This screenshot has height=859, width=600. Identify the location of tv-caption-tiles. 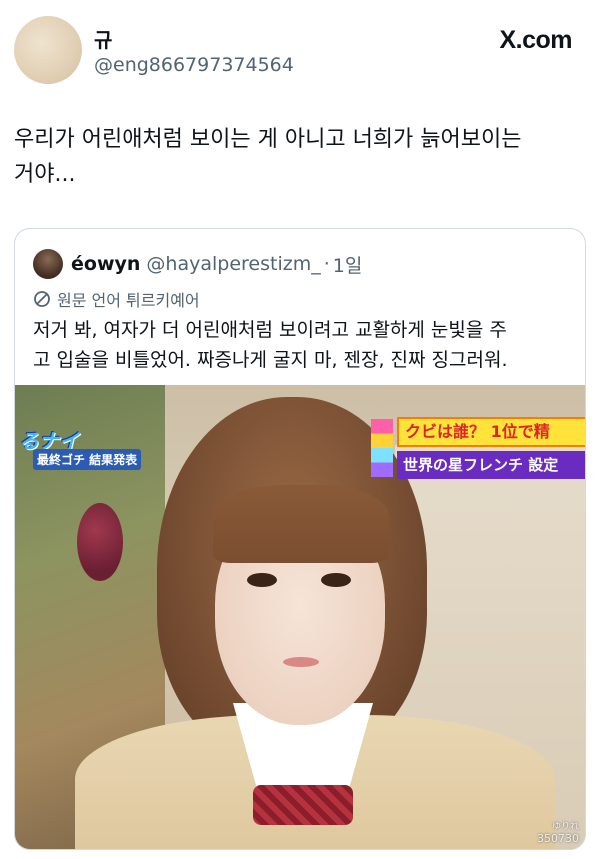
(382, 448).